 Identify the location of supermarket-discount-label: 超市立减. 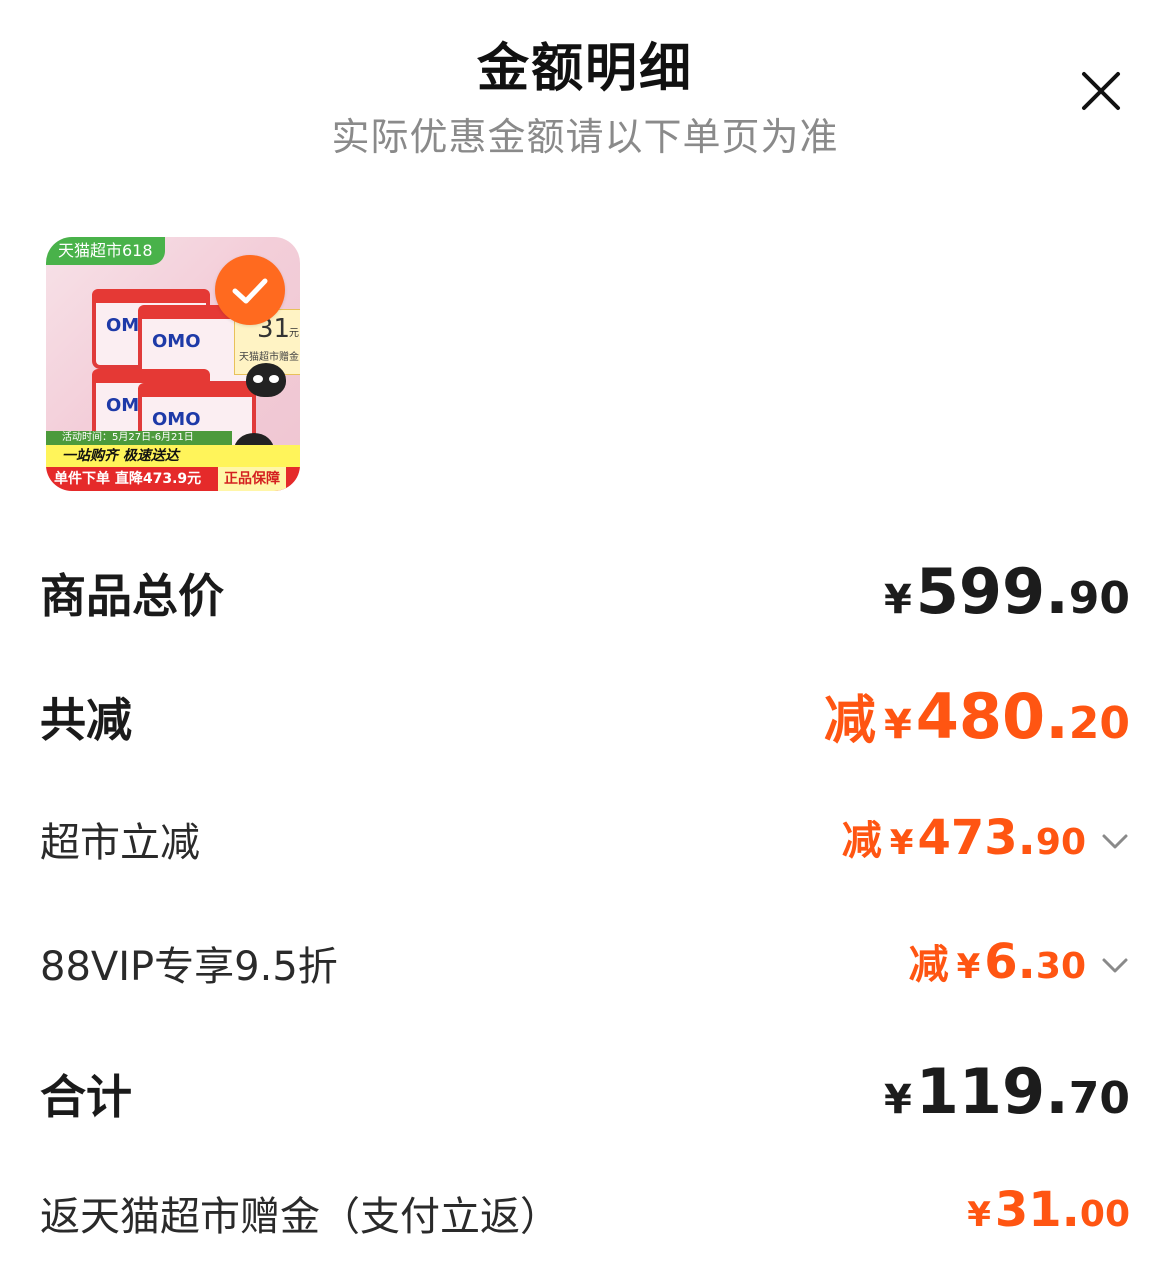
(120, 843).